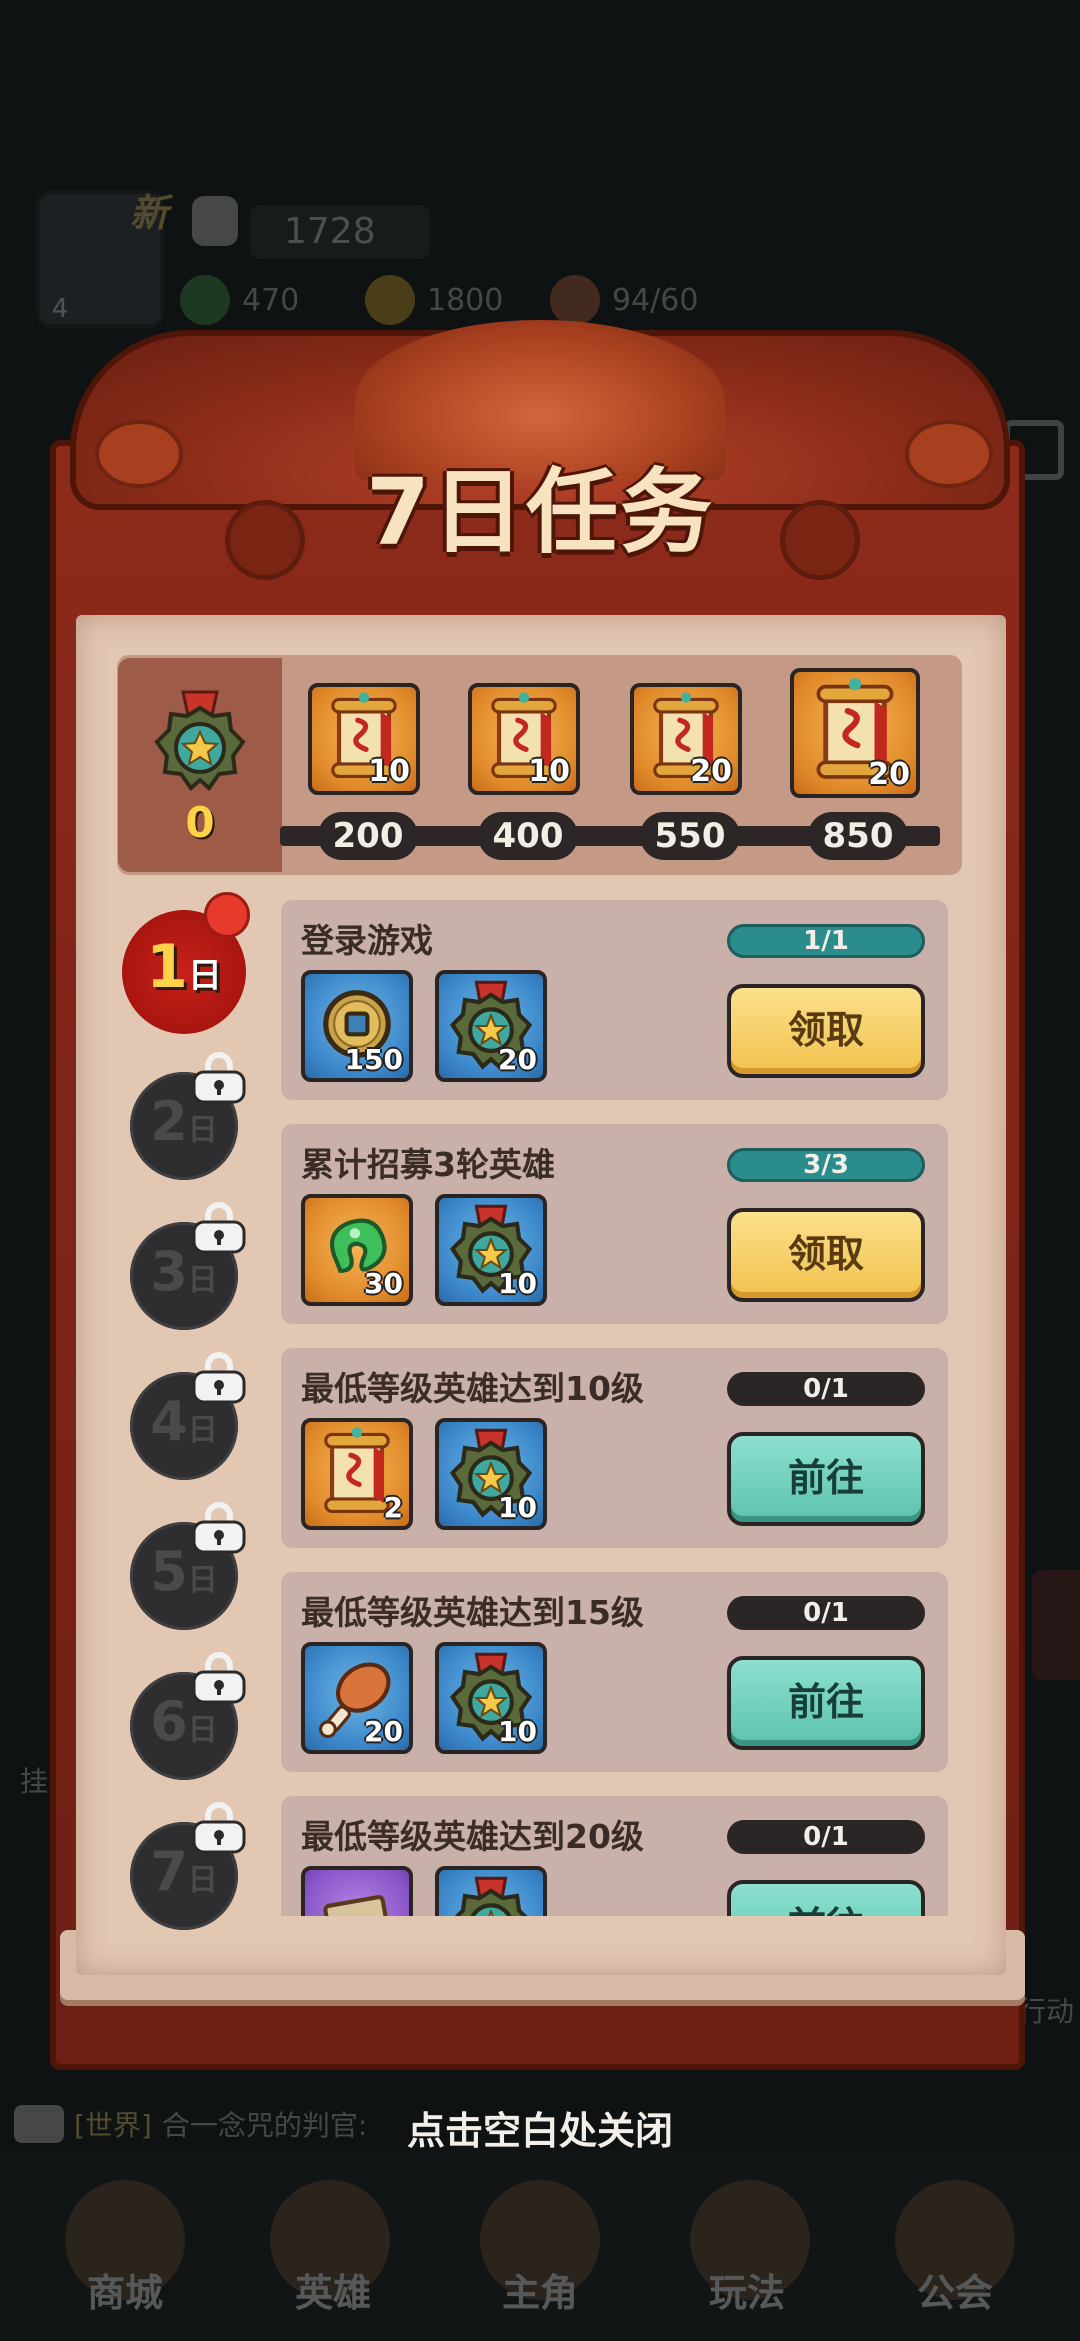  What do you see at coordinates (200, 822) in the screenshot?
I see `current-points: 0` at bounding box center [200, 822].